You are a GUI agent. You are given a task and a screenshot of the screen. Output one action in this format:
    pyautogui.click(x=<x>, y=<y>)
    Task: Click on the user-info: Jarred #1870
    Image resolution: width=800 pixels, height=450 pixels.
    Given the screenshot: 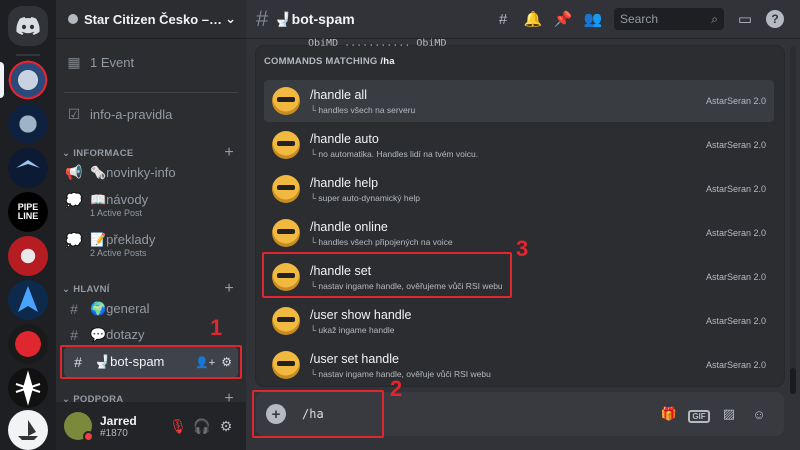 What is the action you would take?
    pyautogui.click(x=133, y=426)
    